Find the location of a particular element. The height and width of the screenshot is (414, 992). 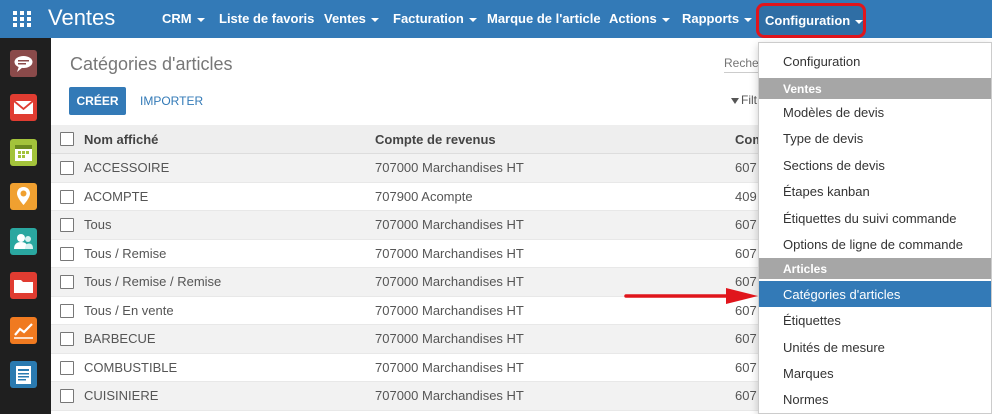

app-title: Ventes is located at coordinates (81, 18).